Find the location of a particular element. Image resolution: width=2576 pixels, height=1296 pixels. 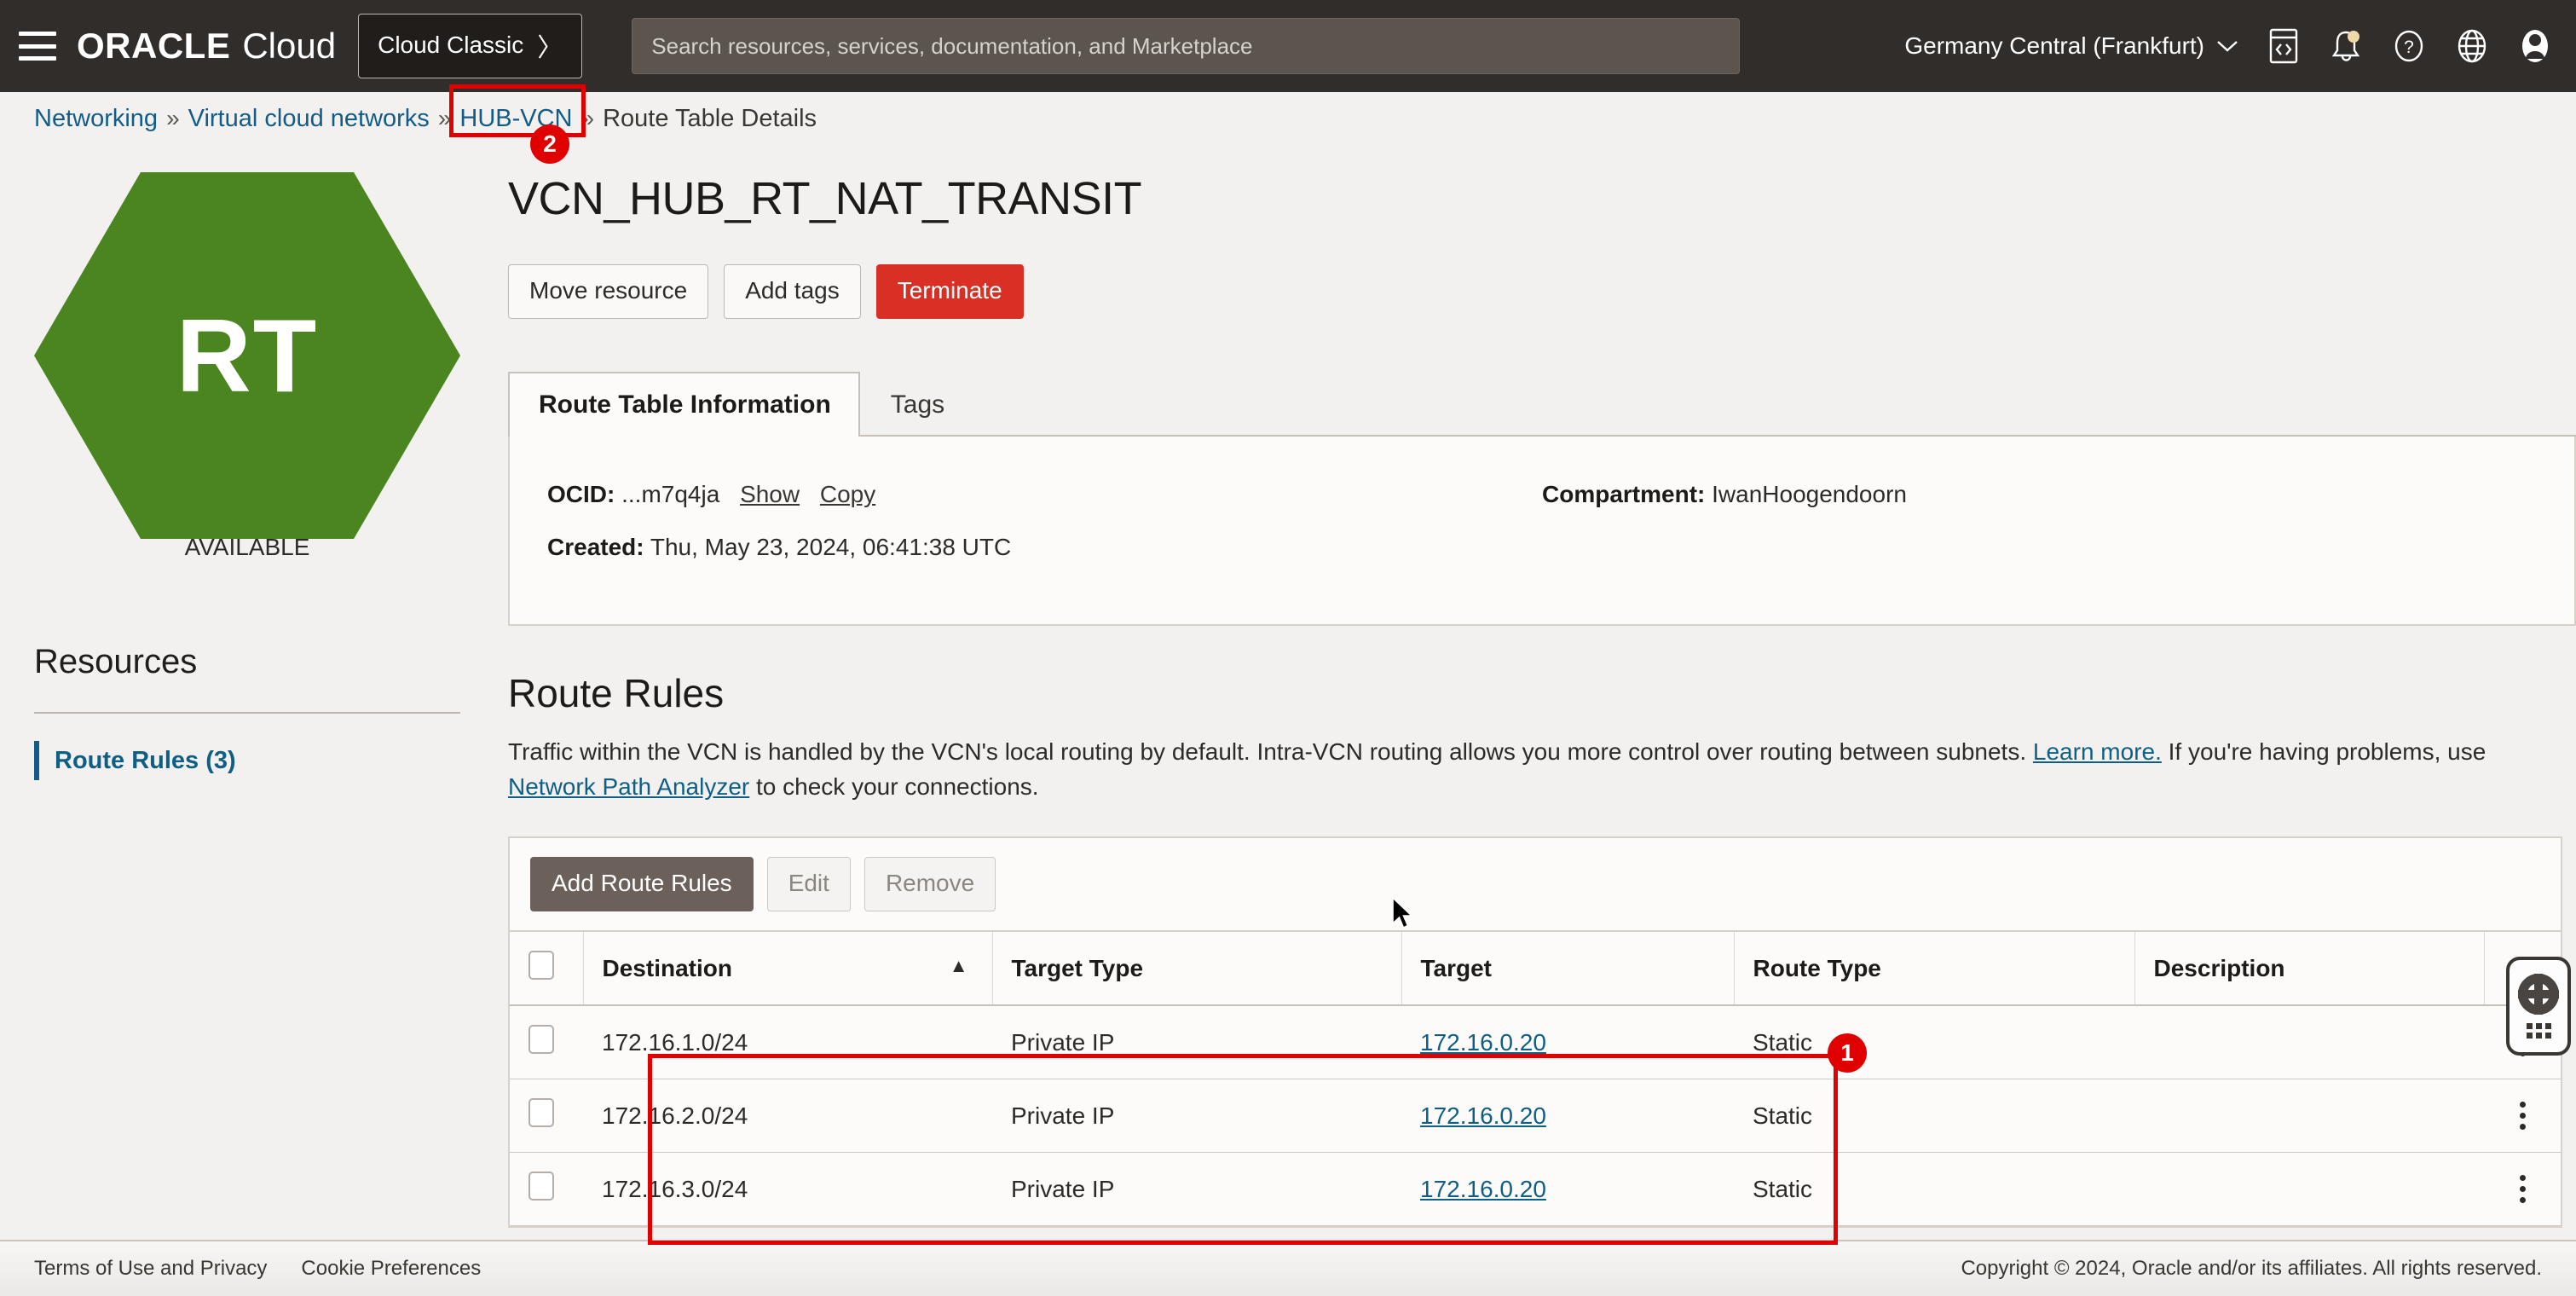

column-header-description: Description is located at coordinates (2309, 969).